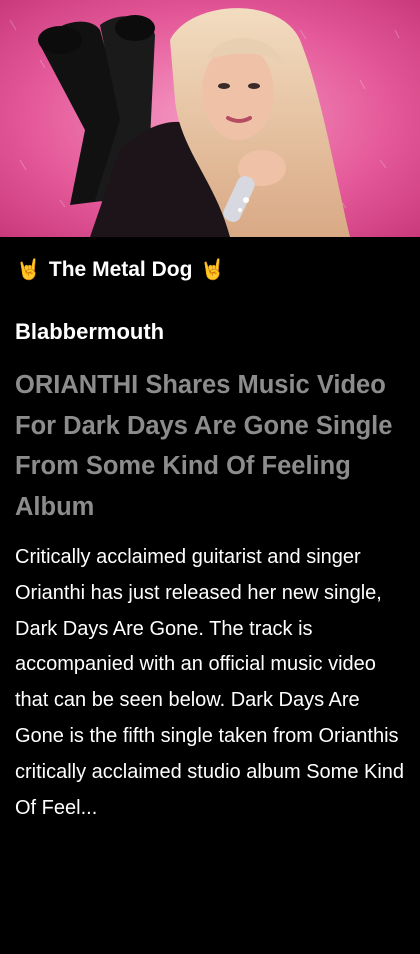 The height and width of the screenshot is (954, 420). I want to click on site-header: 🤘 The Metal Dog 🤘, so click(120, 270).